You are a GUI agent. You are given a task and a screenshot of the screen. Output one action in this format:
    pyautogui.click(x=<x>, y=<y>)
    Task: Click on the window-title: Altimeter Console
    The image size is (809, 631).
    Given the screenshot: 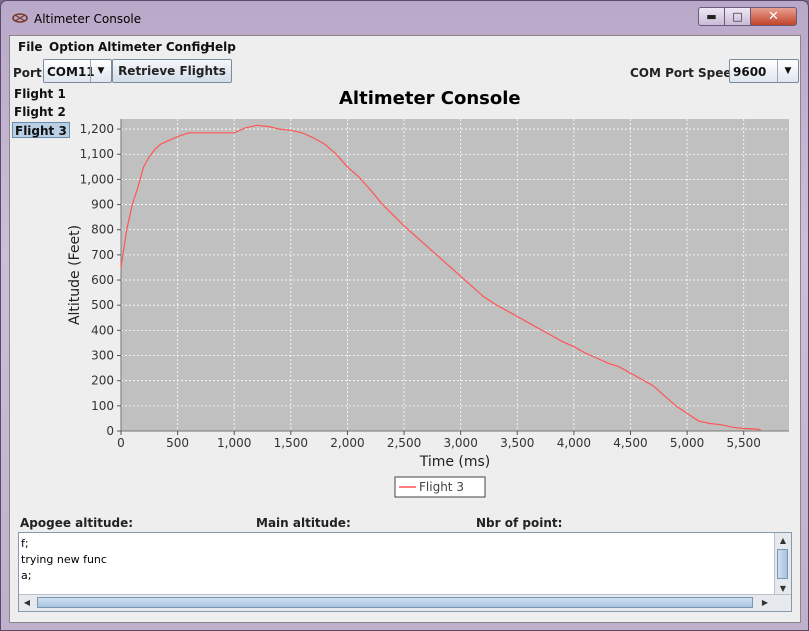 What is the action you would take?
    pyautogui.click(x=88, y=19)
    